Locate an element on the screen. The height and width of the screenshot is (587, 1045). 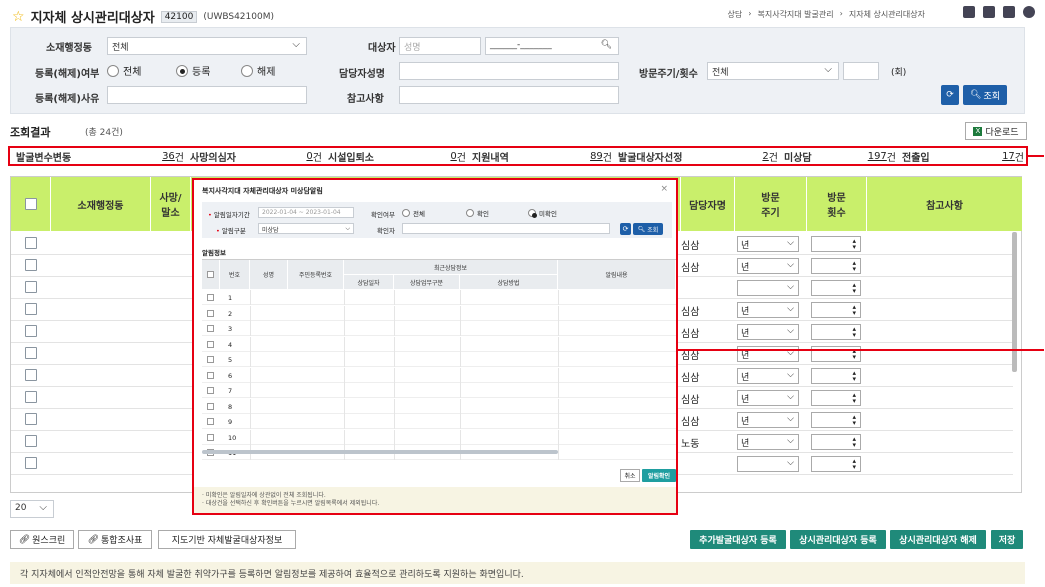
radio-confirm-all: 전체 is located at coordinates (413, 213).